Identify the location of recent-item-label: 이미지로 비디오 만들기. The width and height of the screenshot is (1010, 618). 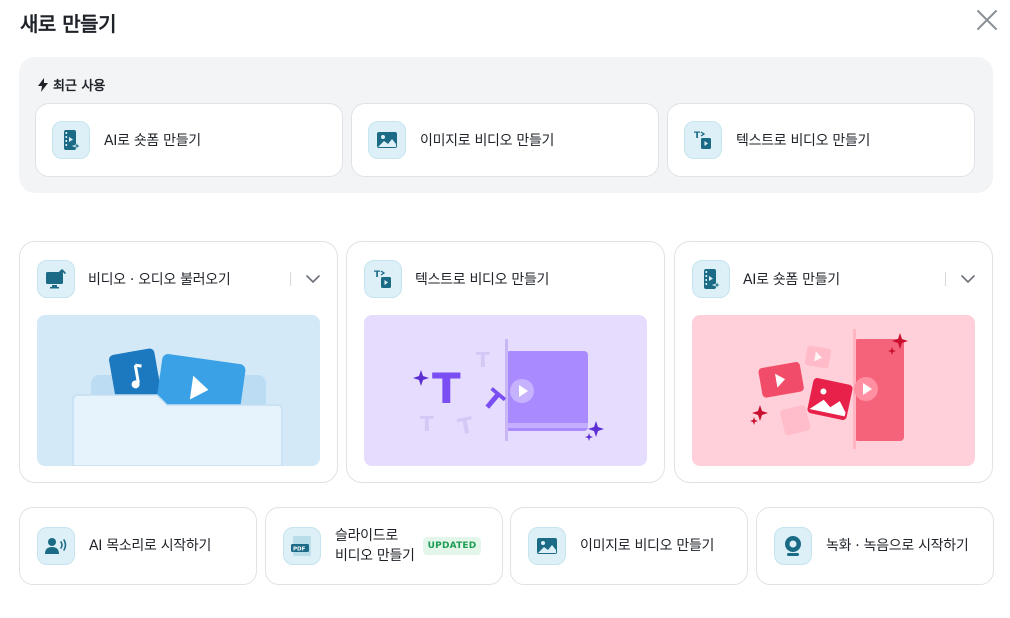
(487, 141).